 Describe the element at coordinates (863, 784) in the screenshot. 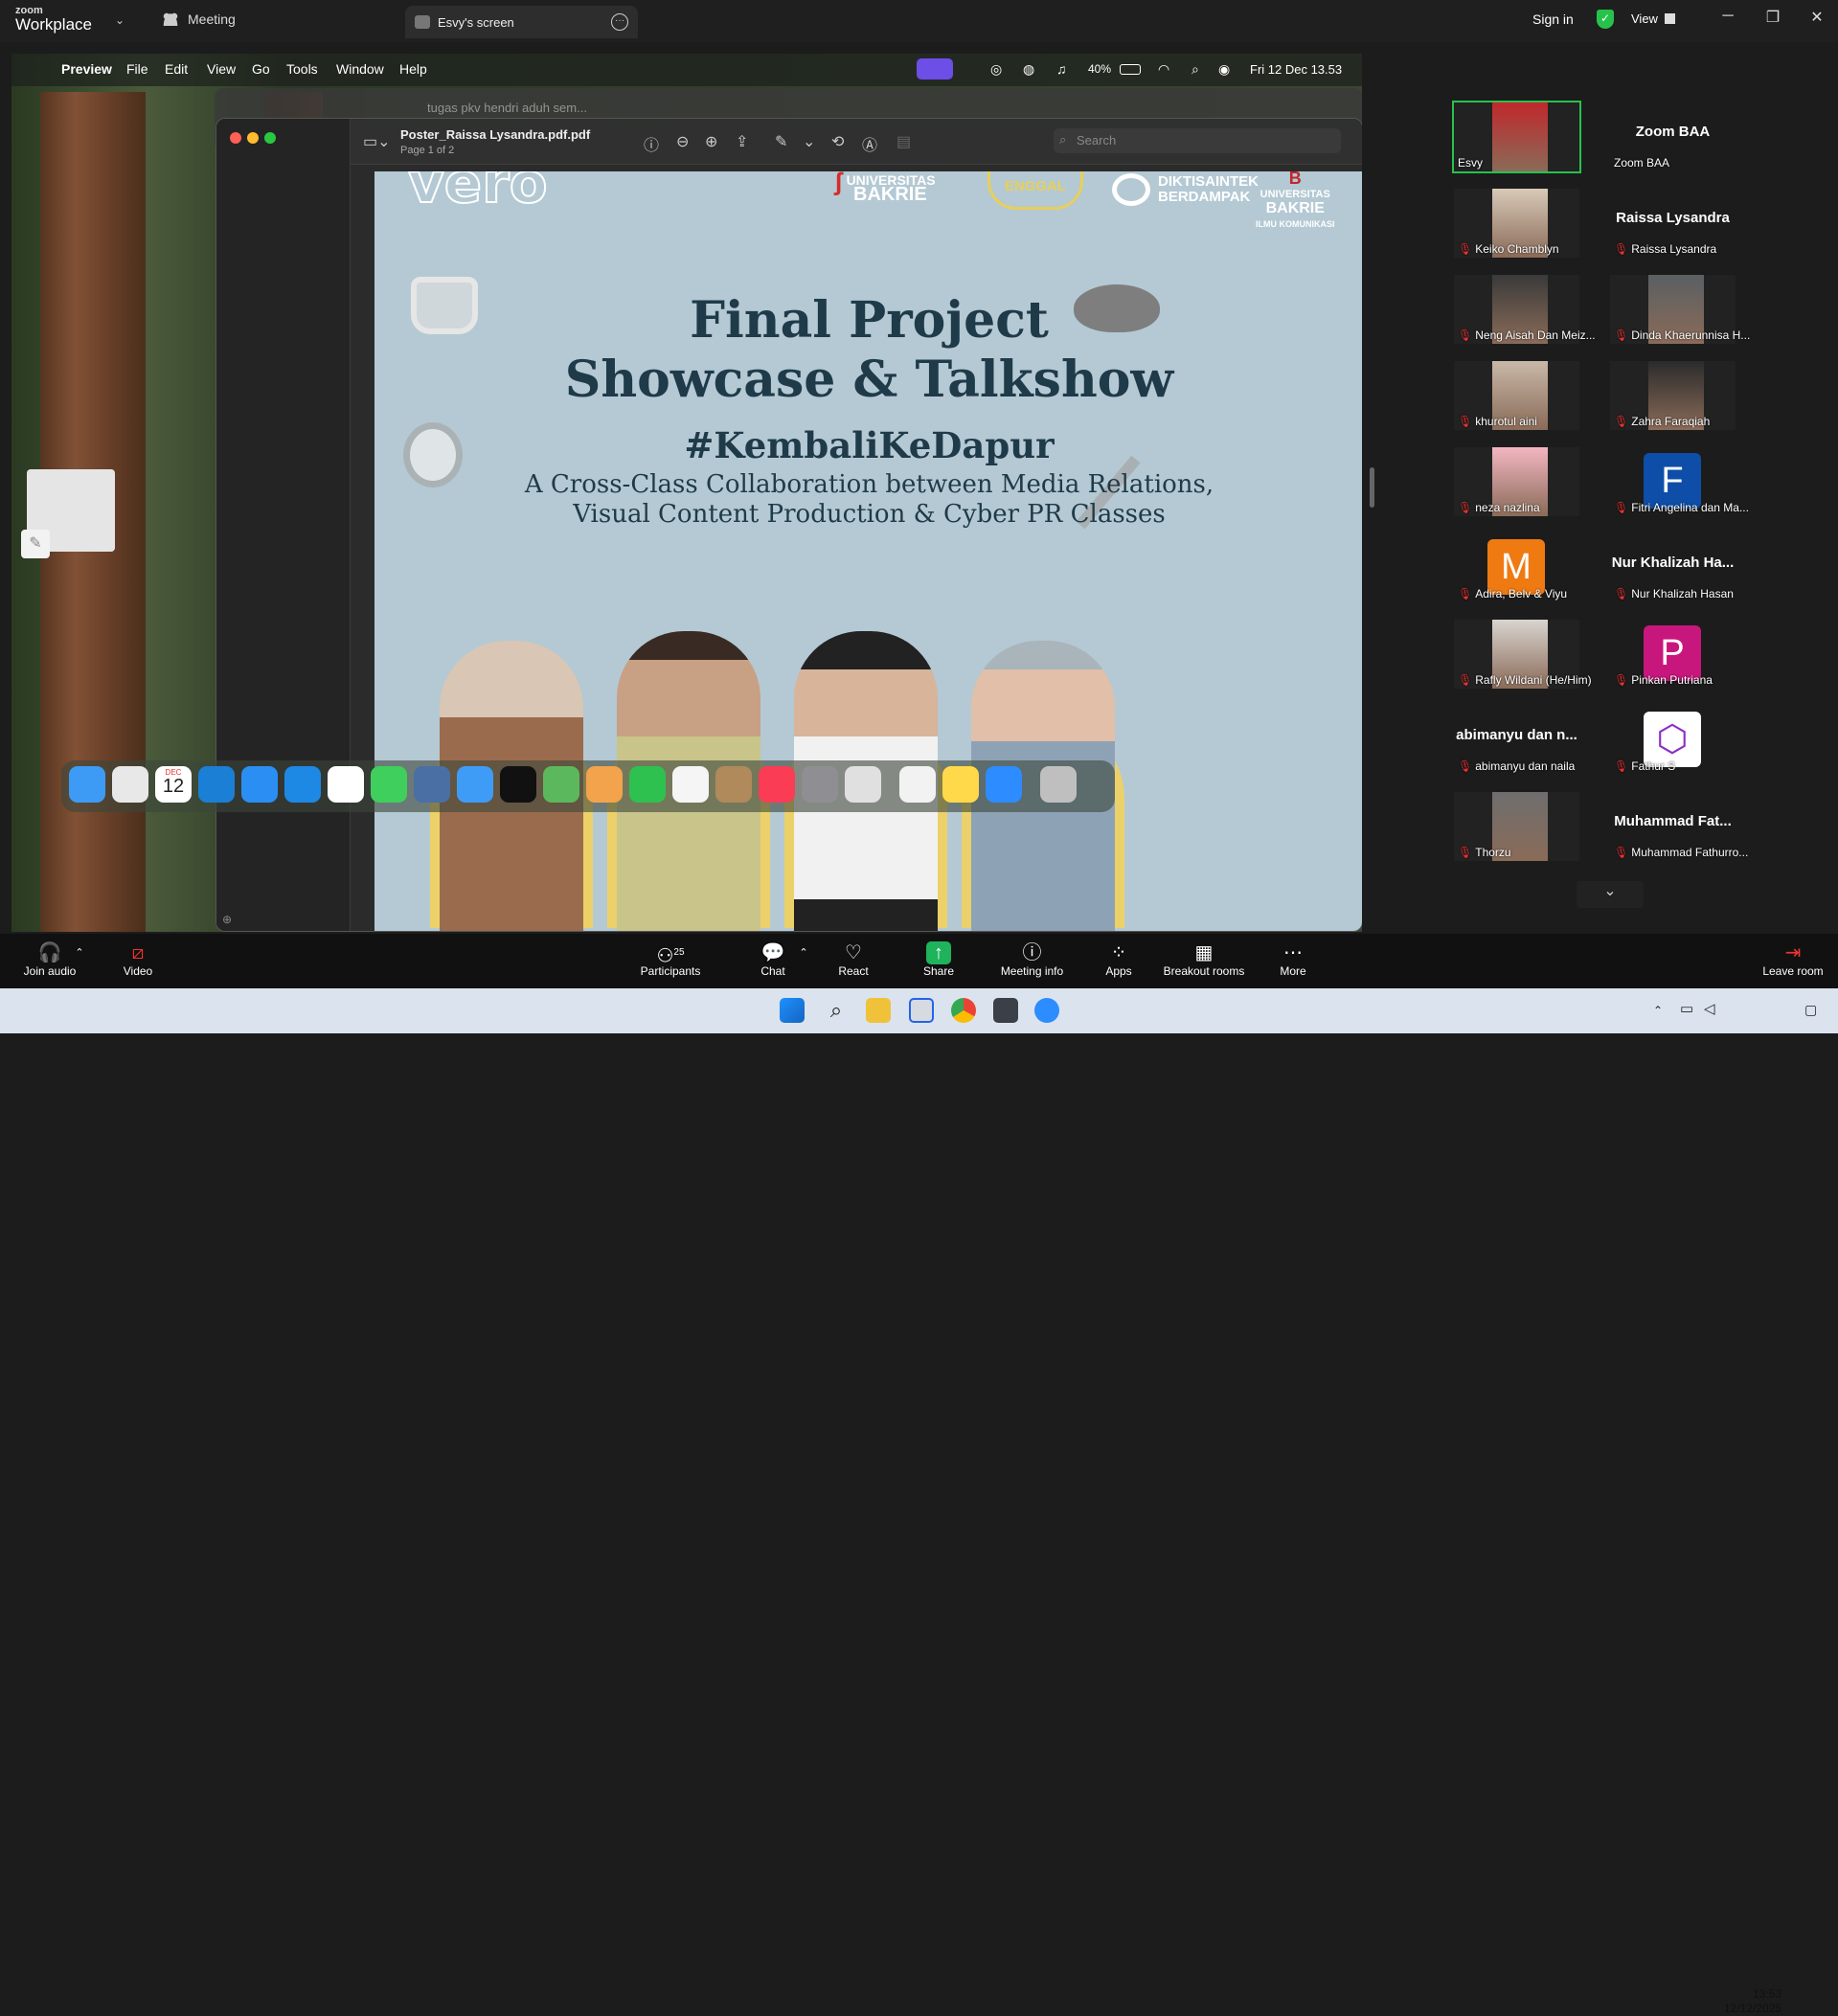

I see `iphone-mirroring-icon` at that location.